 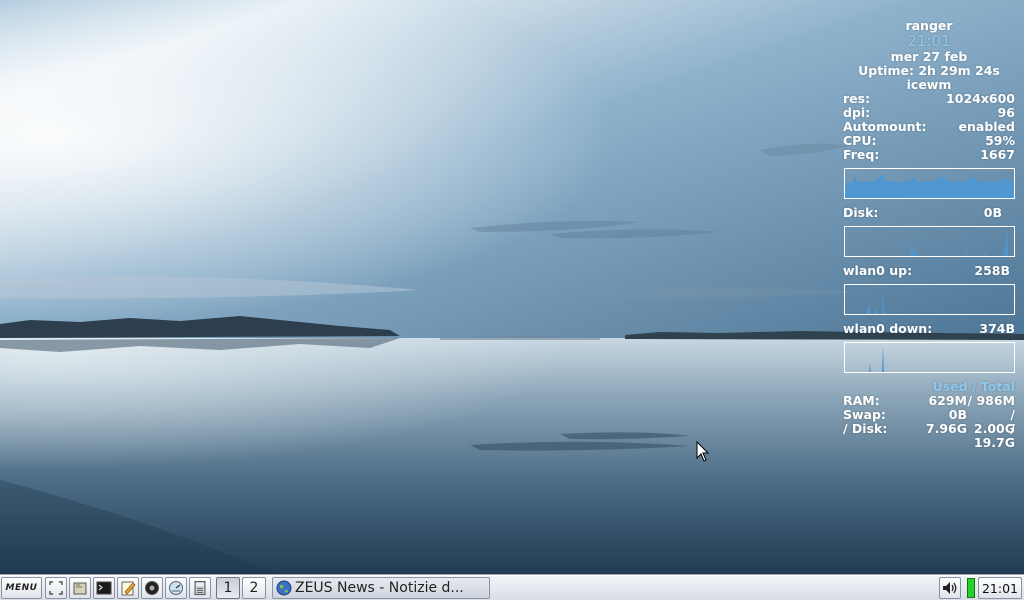 What do you see at coordinates (994, 421) in the screenshot?
I see `memory-total: / 2.00G` at bounding box center [994, 421].